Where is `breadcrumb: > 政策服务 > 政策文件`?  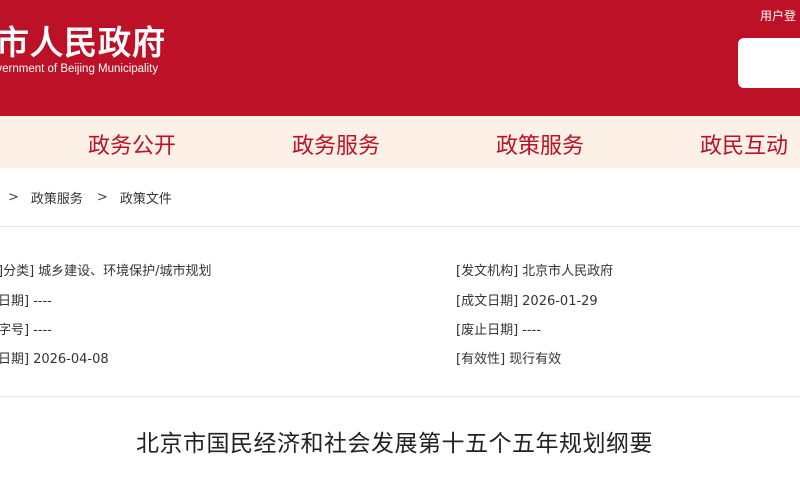
breadcrumb: > 政策服务 > 政策文件 is located at coordinates (89, 197).